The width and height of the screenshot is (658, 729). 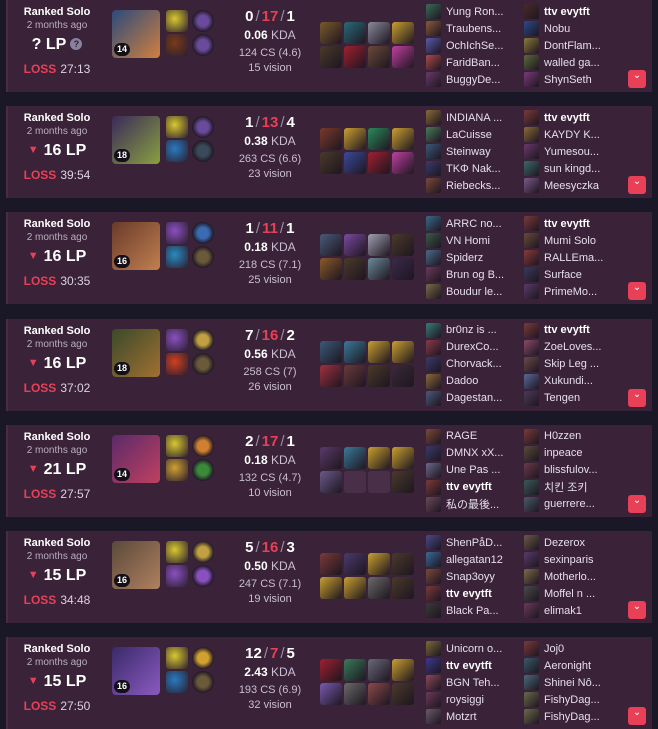 I want to click on player-entry: Surface, so click(x=574, y=274).